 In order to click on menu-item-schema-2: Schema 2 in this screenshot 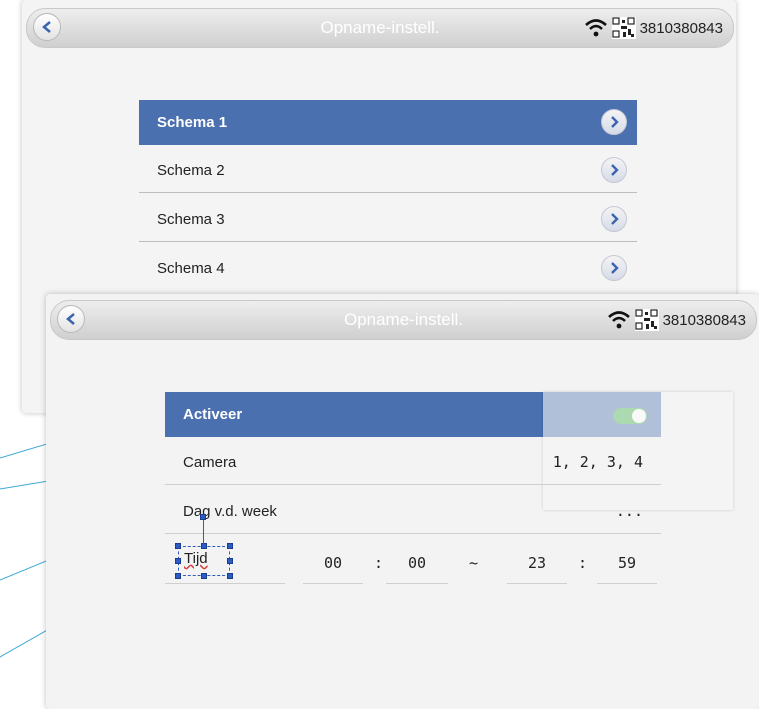, I will do `click(388, 170)`.